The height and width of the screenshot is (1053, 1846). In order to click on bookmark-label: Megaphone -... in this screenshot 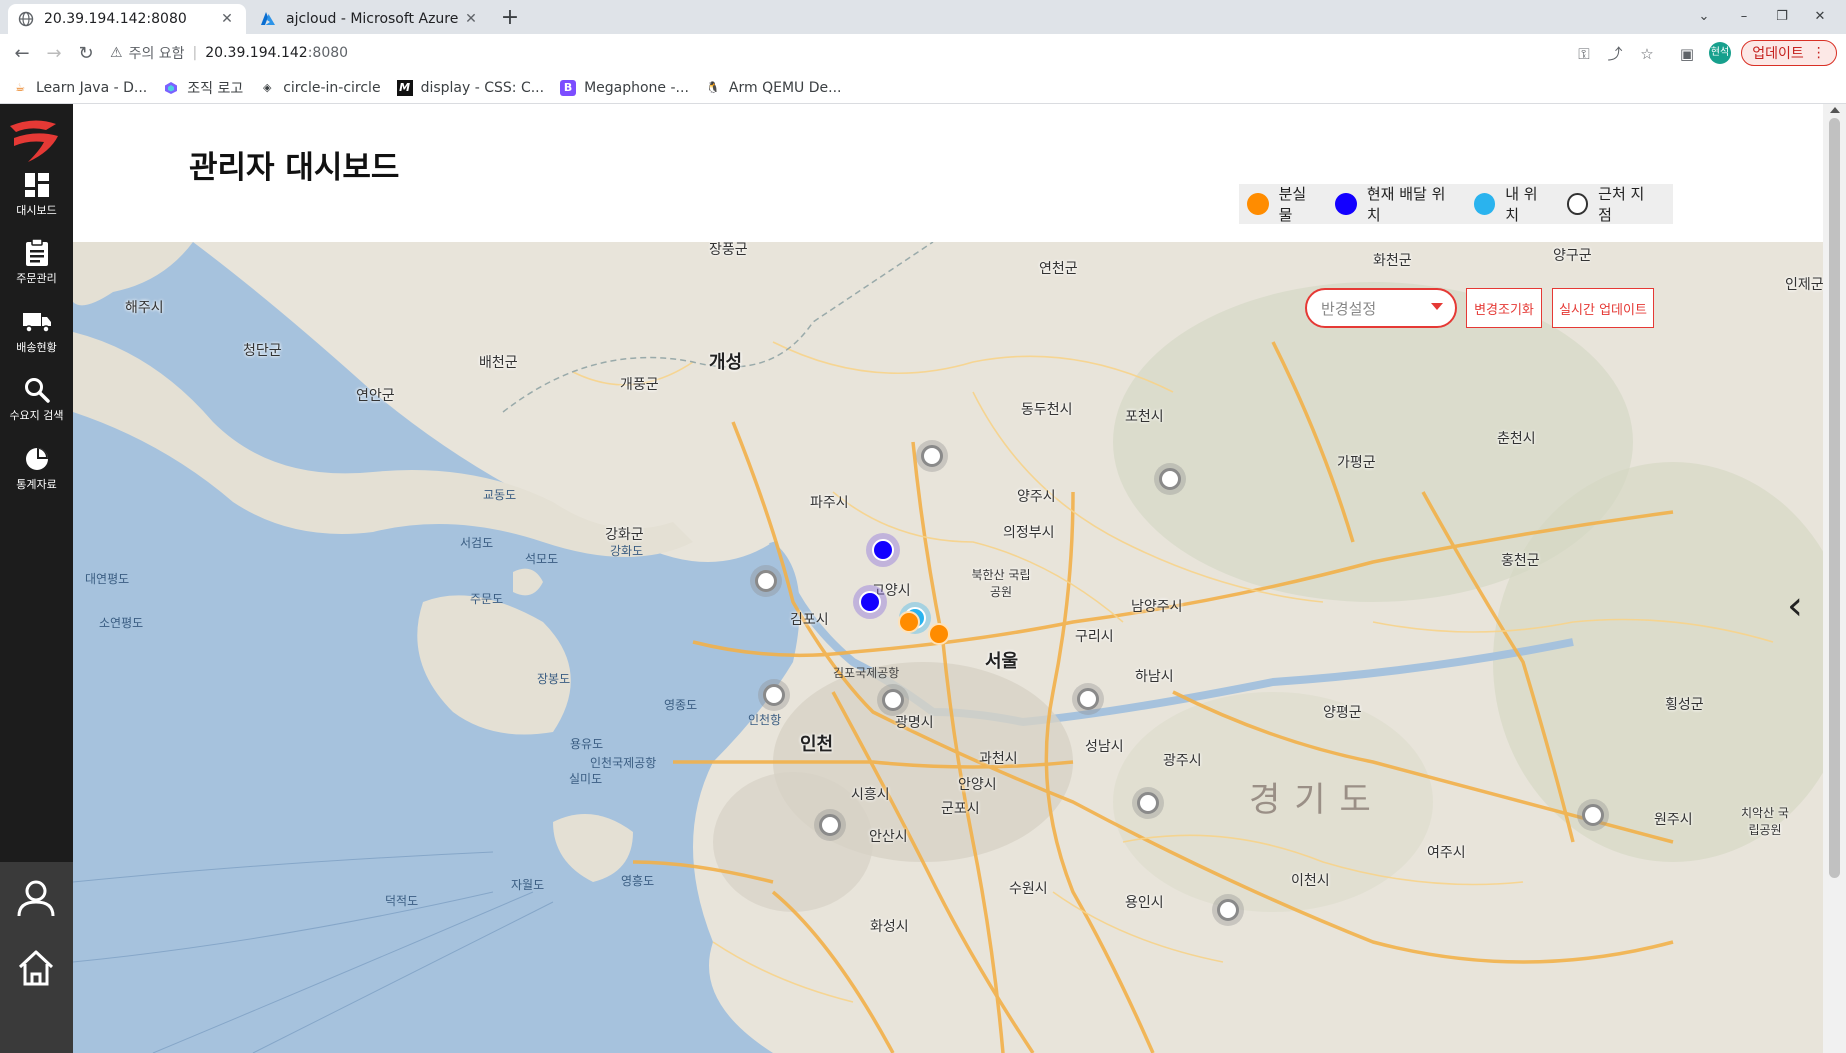, I will do `click(636, 87)`.